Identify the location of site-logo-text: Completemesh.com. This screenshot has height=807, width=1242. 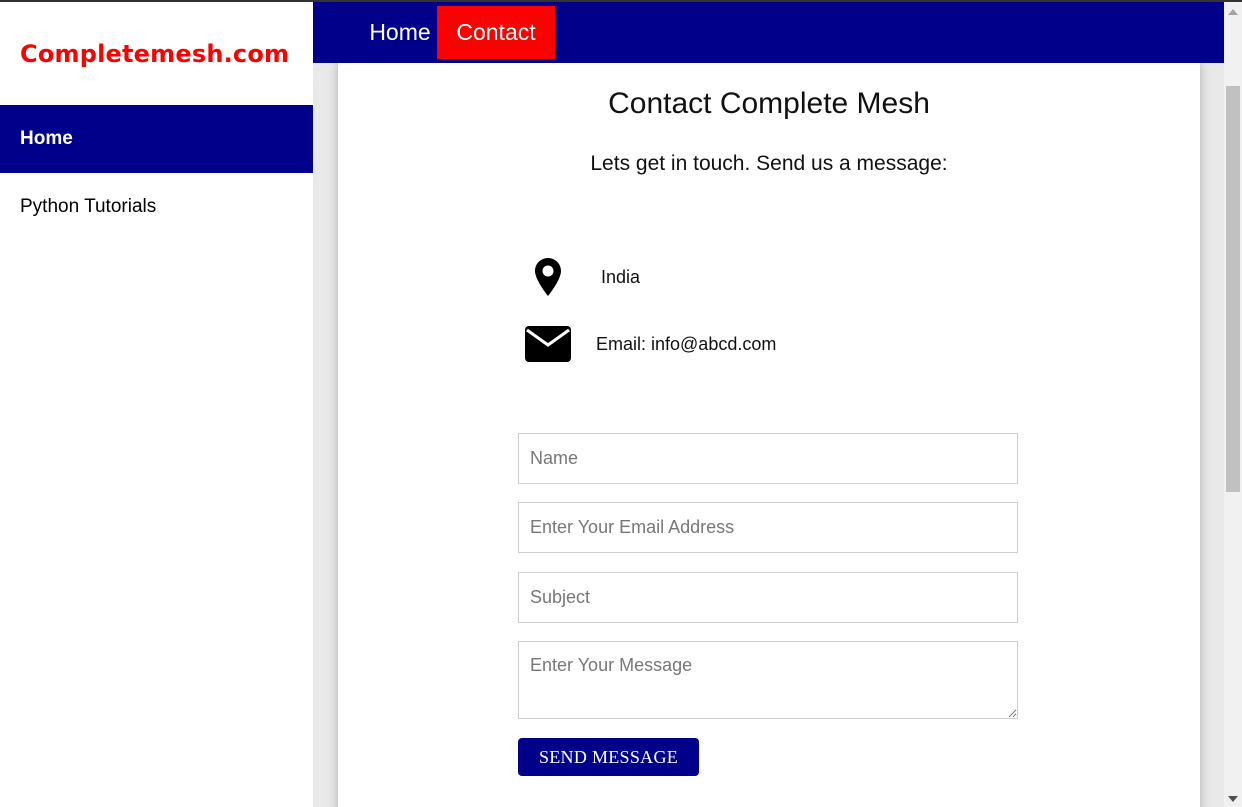
(154, 54).